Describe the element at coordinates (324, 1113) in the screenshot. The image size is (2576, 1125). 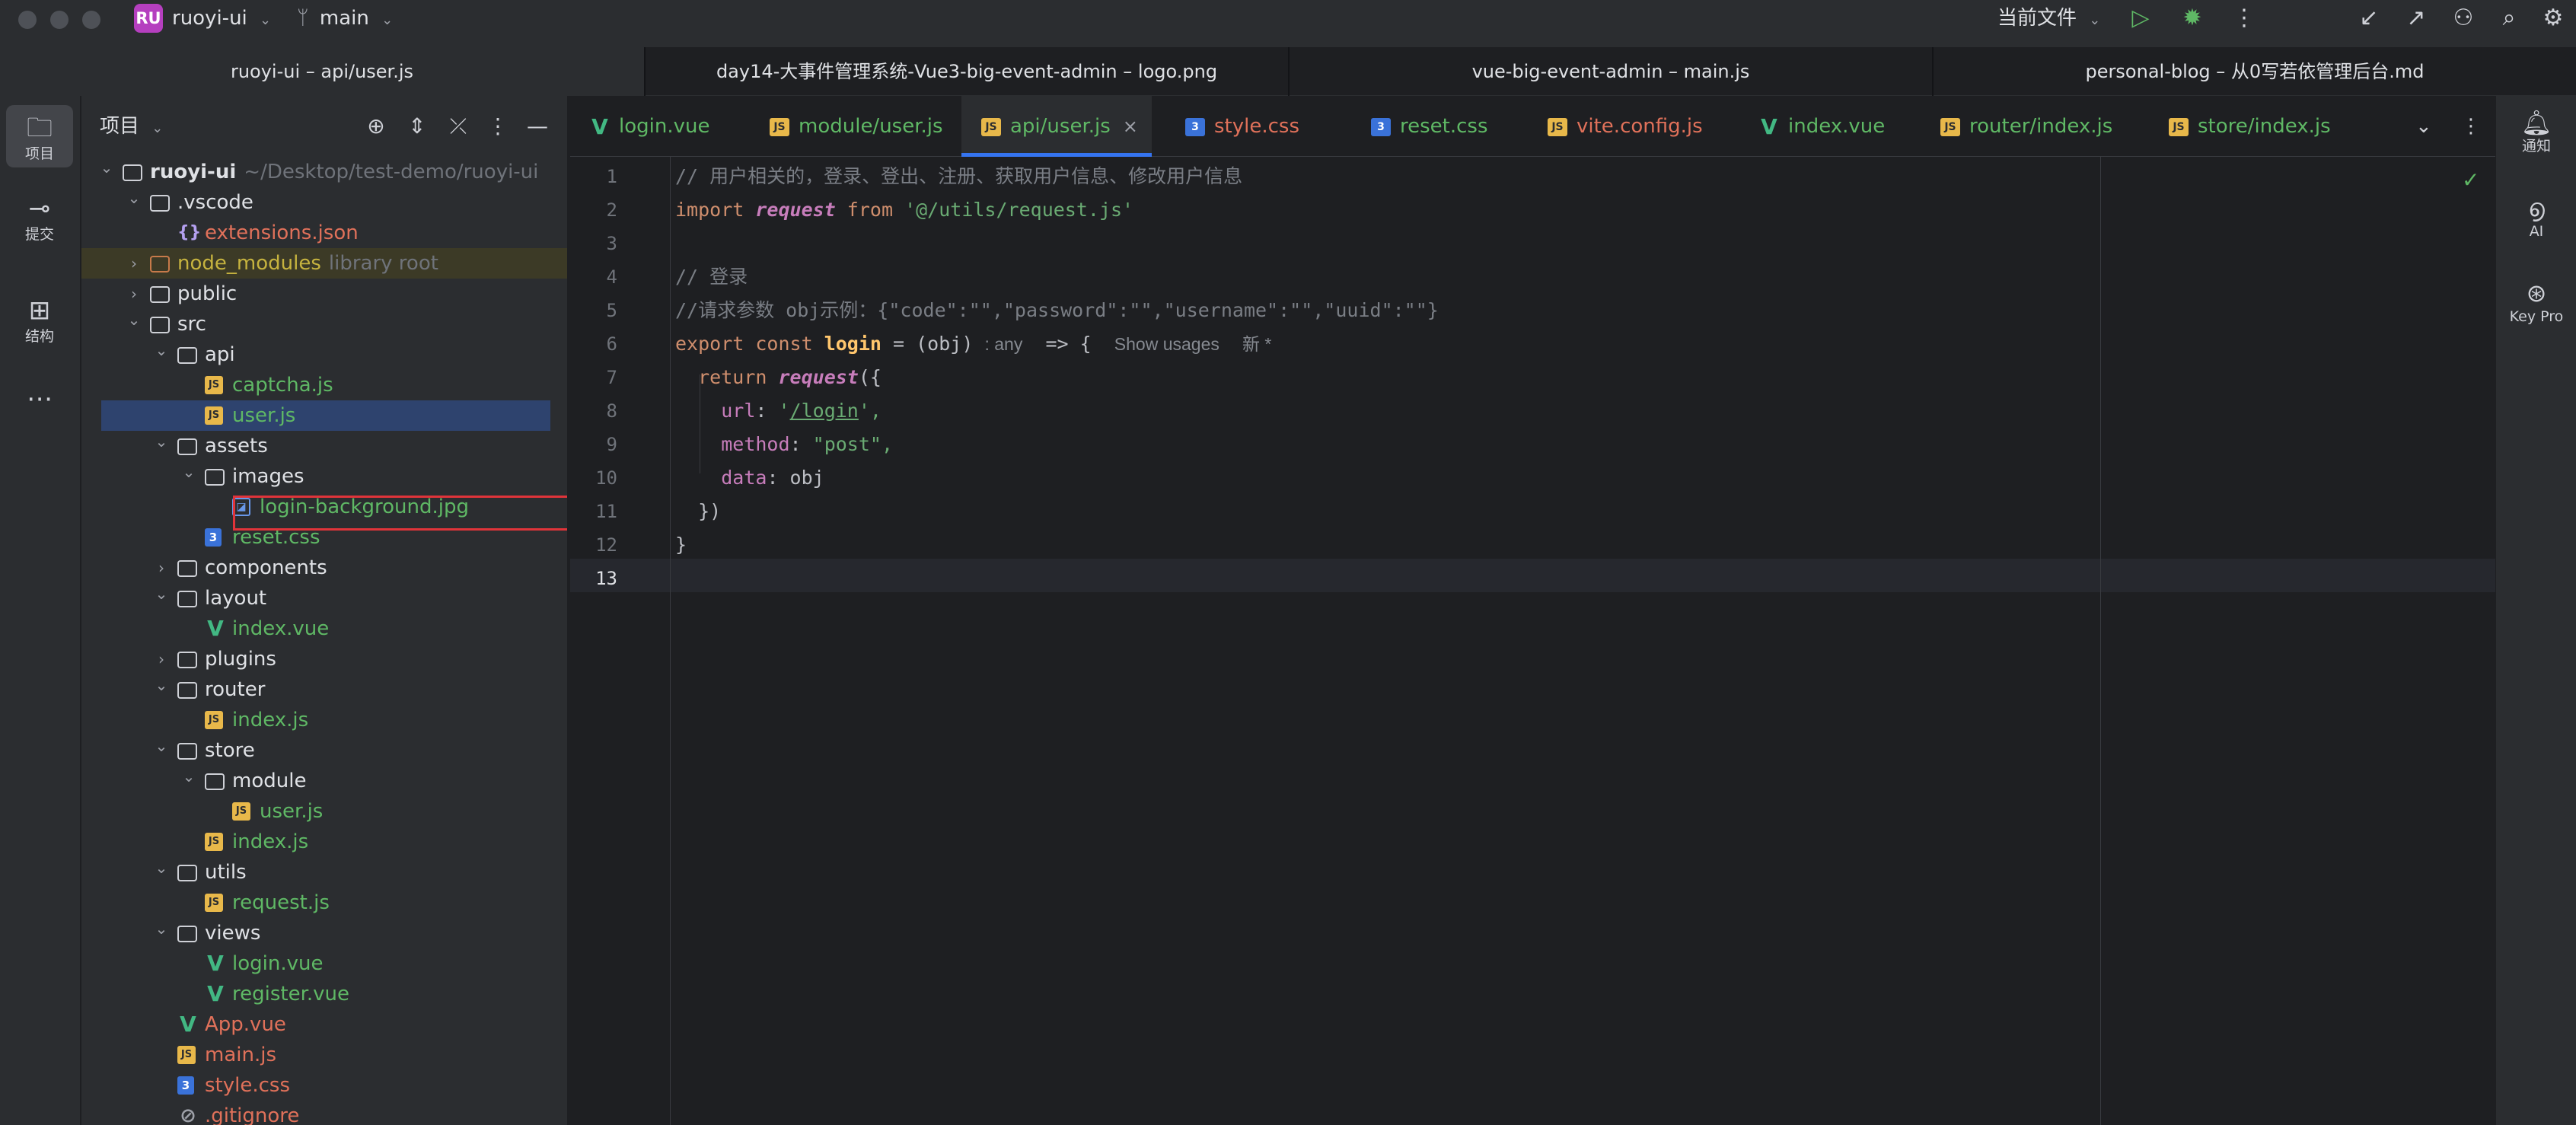
I see `tree-row: ⊘ .gitignore` at that location.